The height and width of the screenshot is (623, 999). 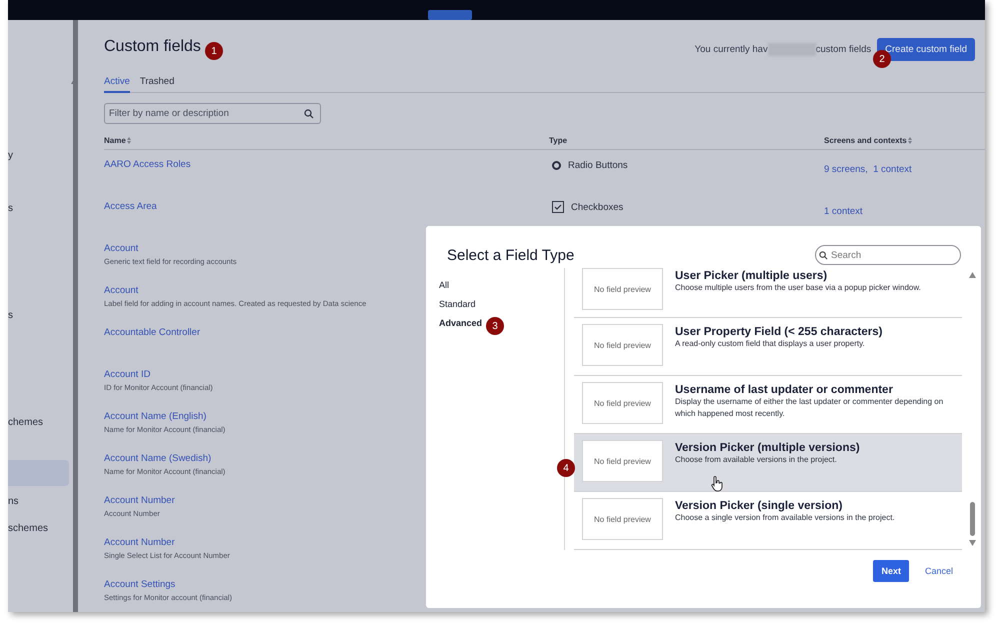 I want to click on field-type-description: Choose a single version from available versions in the project., so click(x=785, y=518).